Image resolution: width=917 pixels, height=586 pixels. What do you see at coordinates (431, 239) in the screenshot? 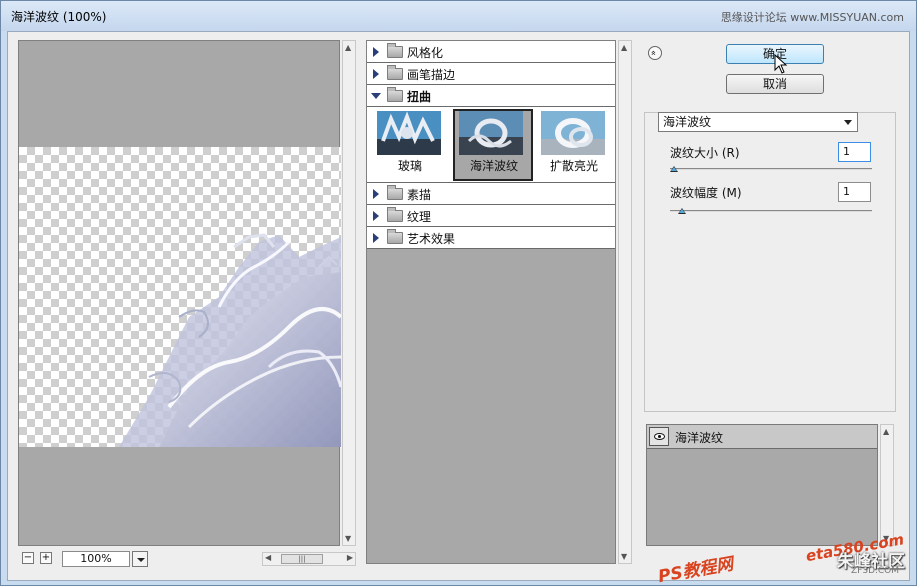
I see `category-label: 艺术效果` at bounding box center [431, 239].